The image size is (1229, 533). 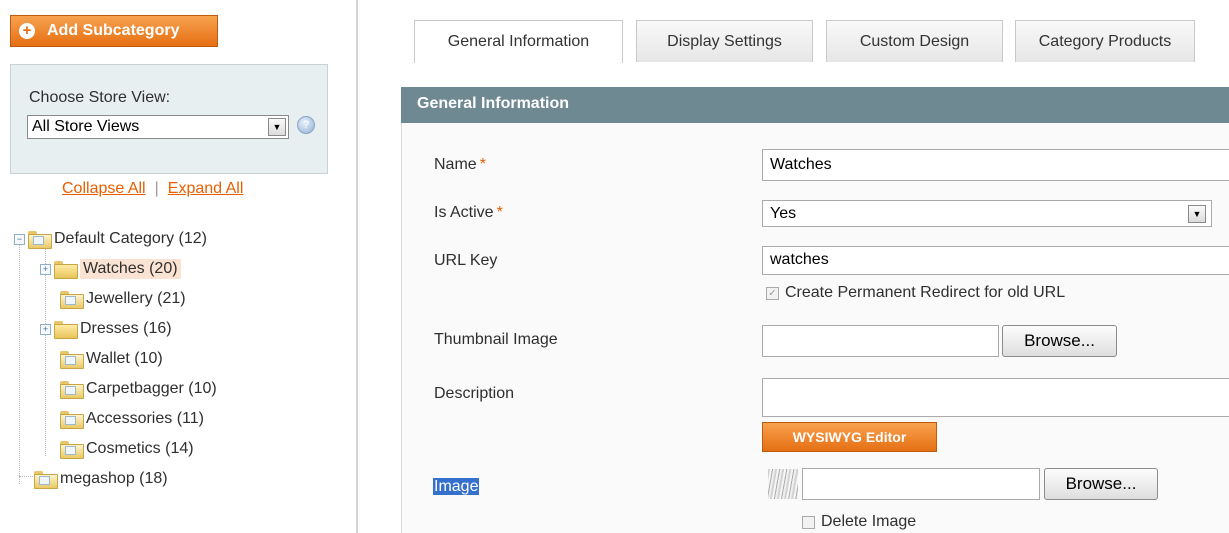 I want to click on tree-node-label: Default Category (12), so click(x=130, y=238).